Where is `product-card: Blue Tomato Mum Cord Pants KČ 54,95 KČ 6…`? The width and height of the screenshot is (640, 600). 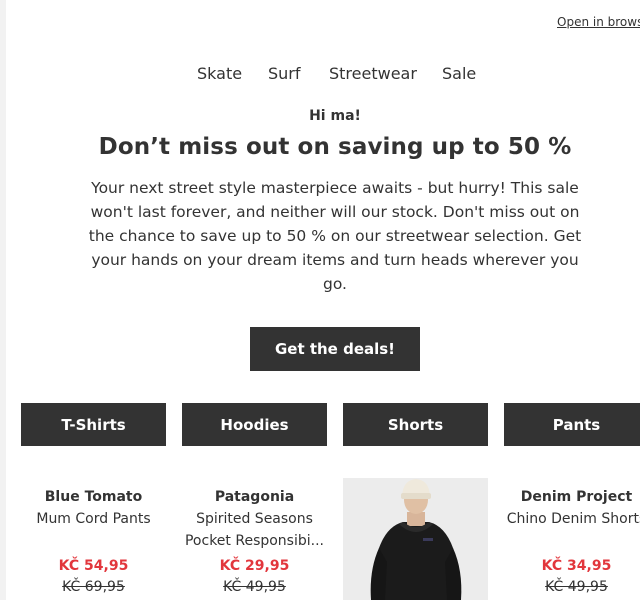 product-card: Blue Tomato Mum Cord Pants KČ 54,95 KČ 6… is located at coordinates (93, 539).